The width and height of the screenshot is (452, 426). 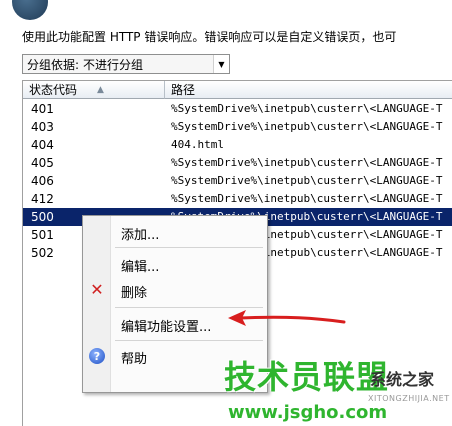 I want to click on chevron-down-icon: ▼, so click(x=221, y=64).